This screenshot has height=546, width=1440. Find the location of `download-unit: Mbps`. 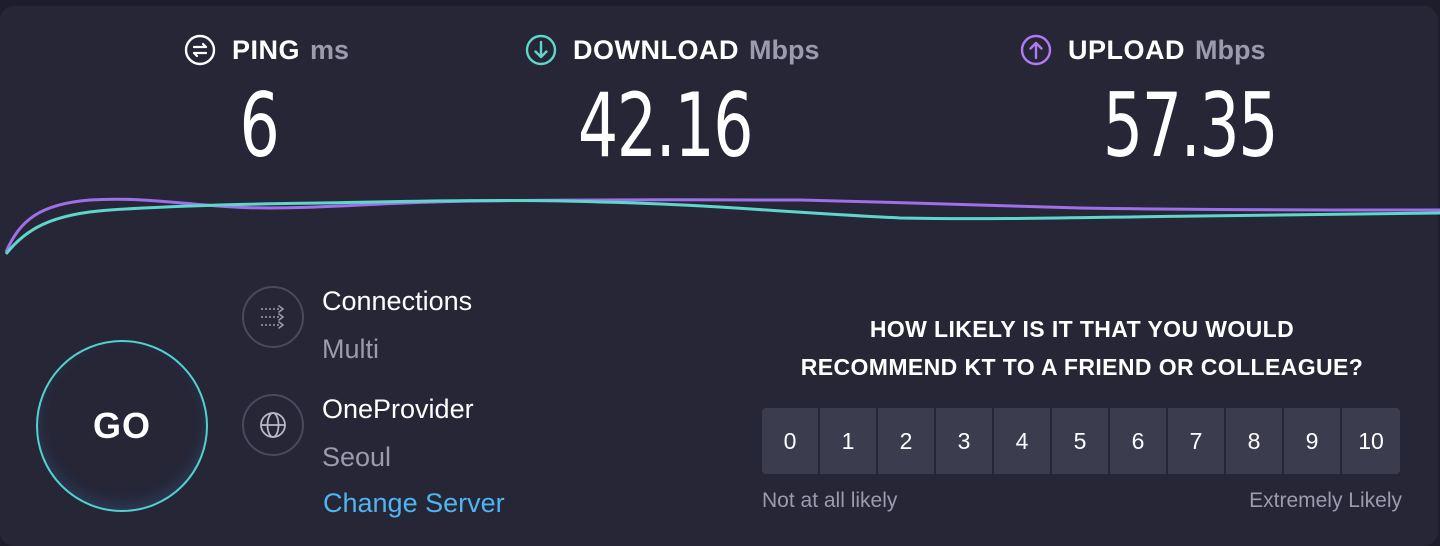

download-unit: Mbps is located at coordinates (784, 49).